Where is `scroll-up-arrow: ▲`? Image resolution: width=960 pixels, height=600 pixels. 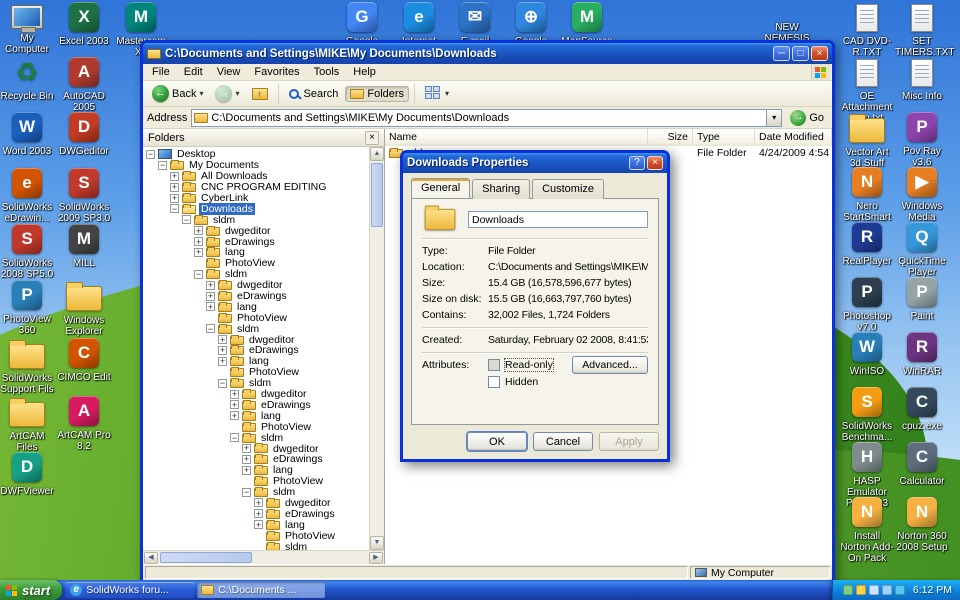
scroll-up-arrow: ▲ is located at coordinates (377, 154).